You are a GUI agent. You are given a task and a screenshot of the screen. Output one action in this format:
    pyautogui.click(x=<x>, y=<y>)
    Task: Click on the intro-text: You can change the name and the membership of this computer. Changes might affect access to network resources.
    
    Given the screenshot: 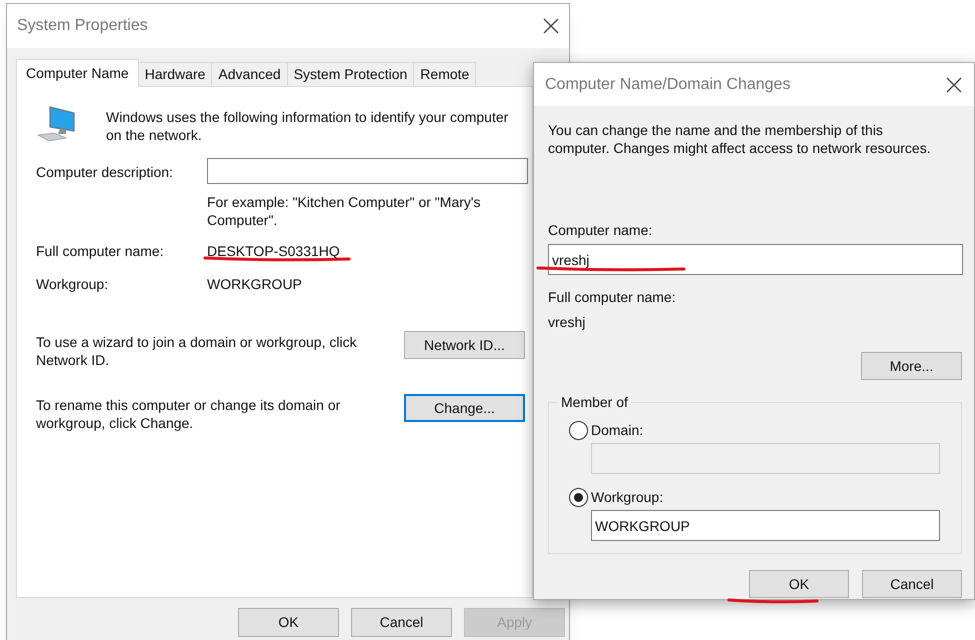 What is the action you would take?
    pyautogui.click(x=740, y=139)
    